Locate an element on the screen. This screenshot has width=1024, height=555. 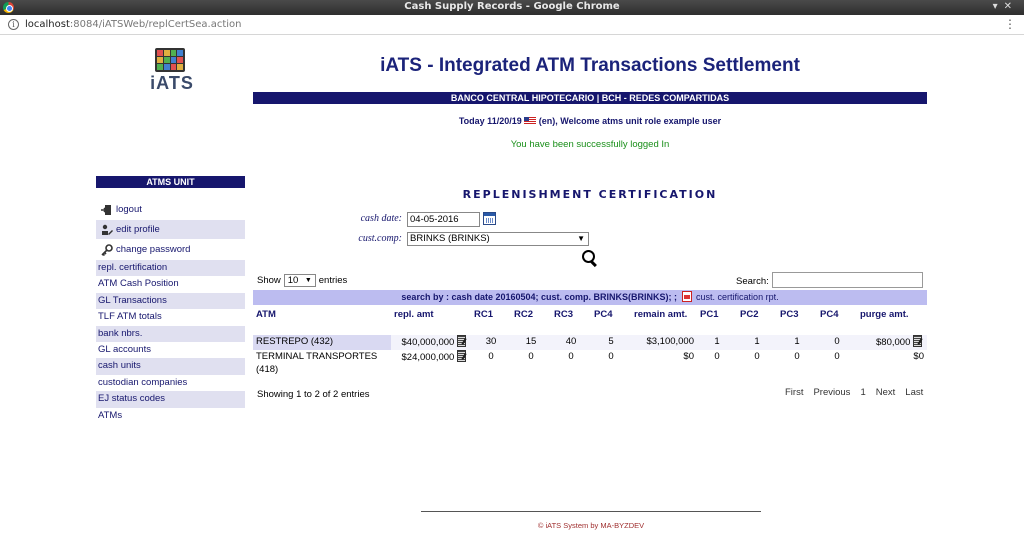
pager-next: Next is located at coordinates (886, 392).